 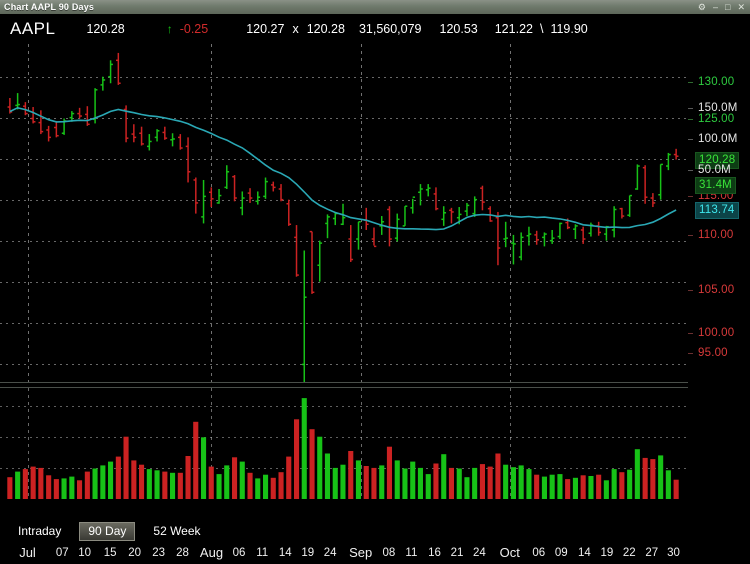 I want to click on tab-52-week: 52 Week, so click(x=176, y=531).